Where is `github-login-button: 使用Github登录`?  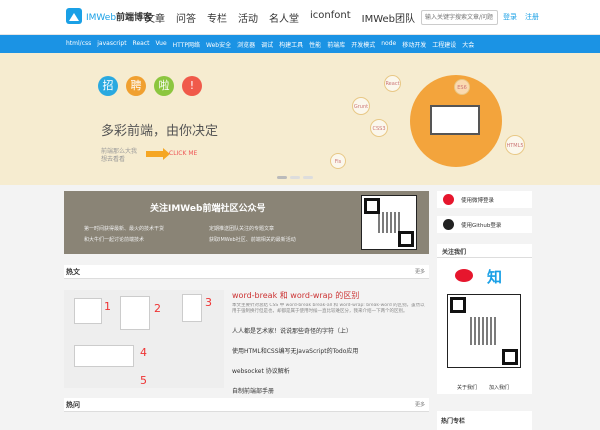 github-login-button: 使用Github登录 is located at coordinates (484, 224).